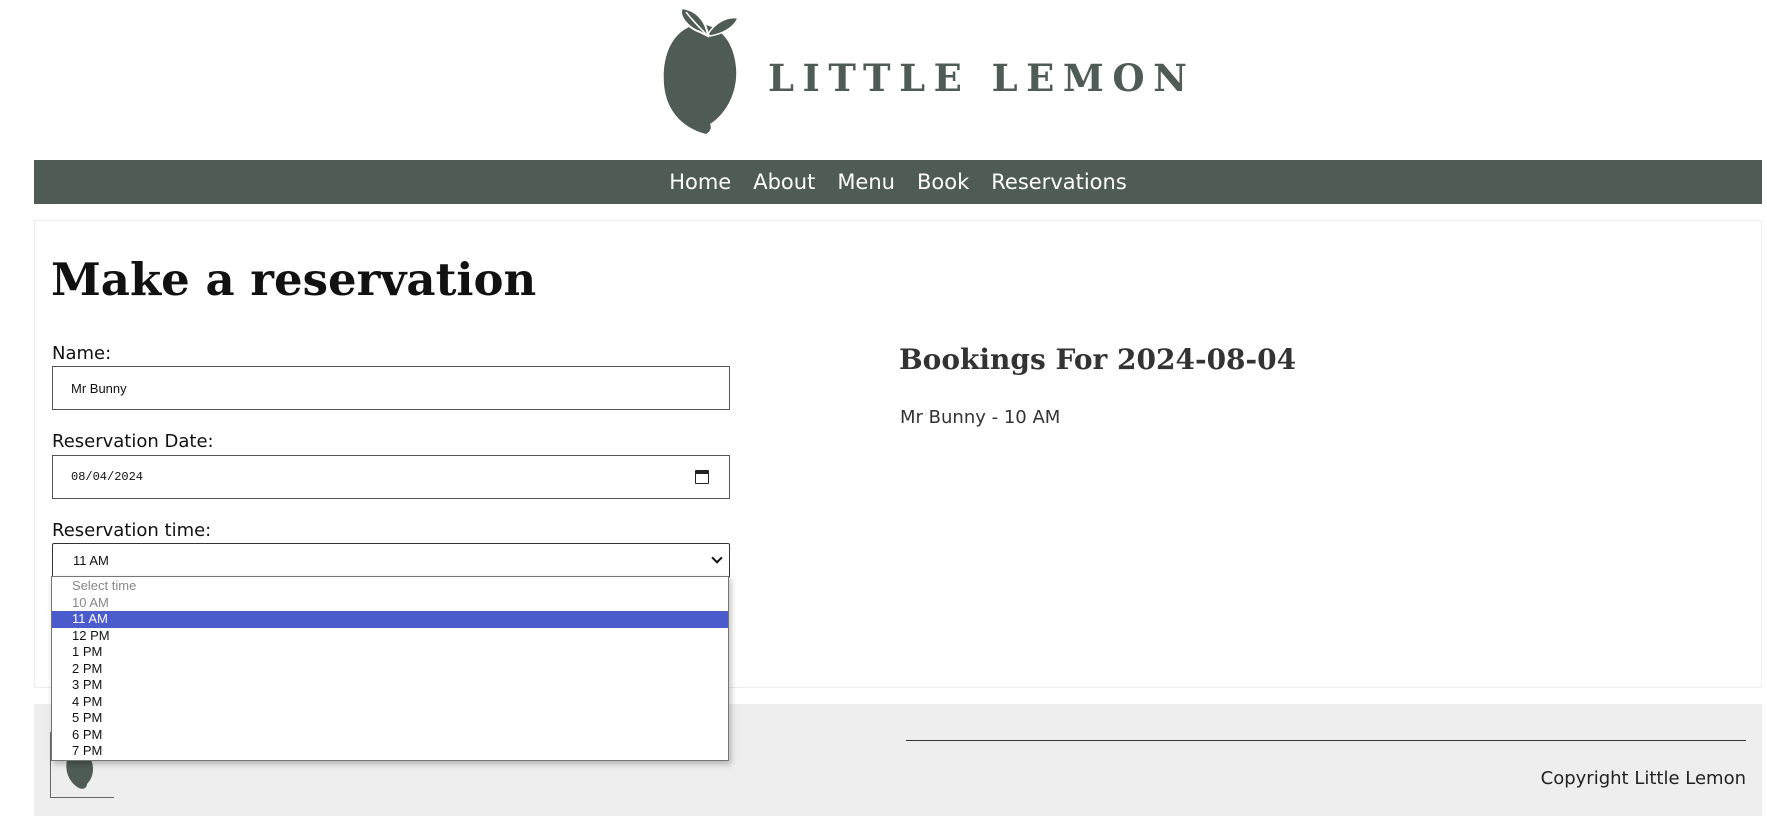 The height and width of the screenshot is (830, 1767). Describe the element at coordinates (294, 279) in the screenshot. I see `page-title: Make a reservation` at that location.